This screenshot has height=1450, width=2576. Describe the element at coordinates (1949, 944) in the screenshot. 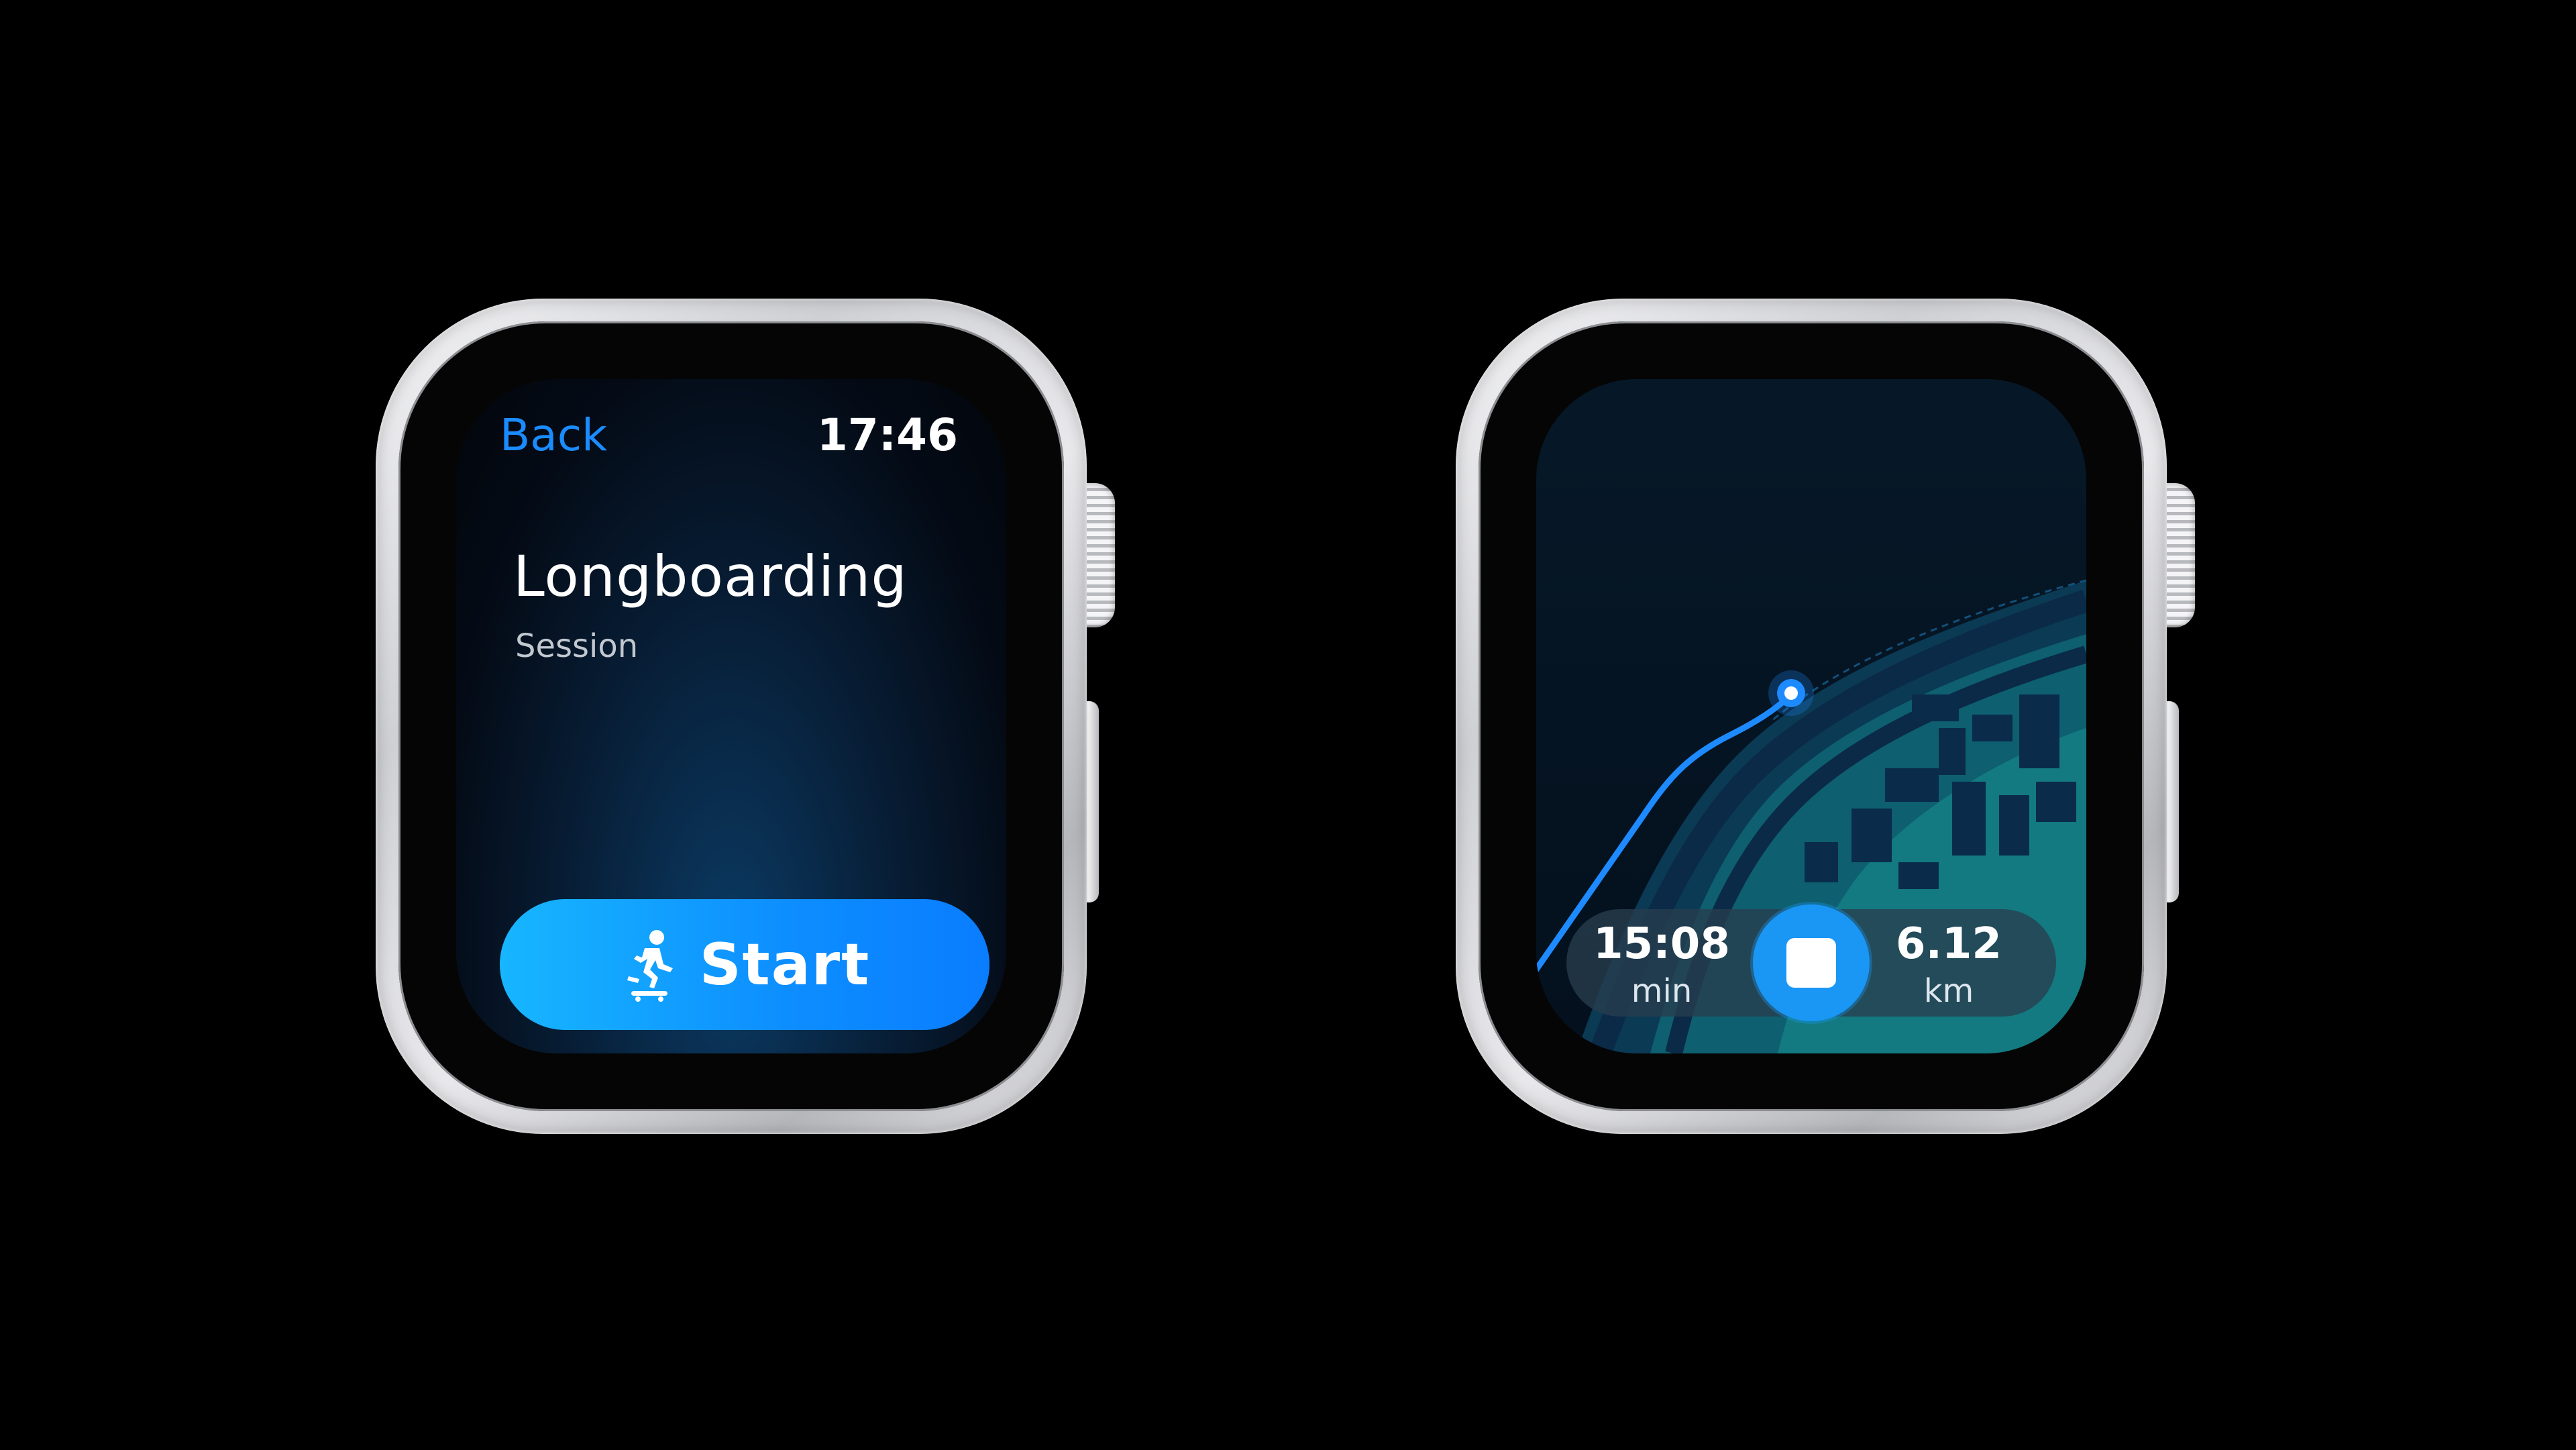

I see `distance-value: 6.12` at that location.